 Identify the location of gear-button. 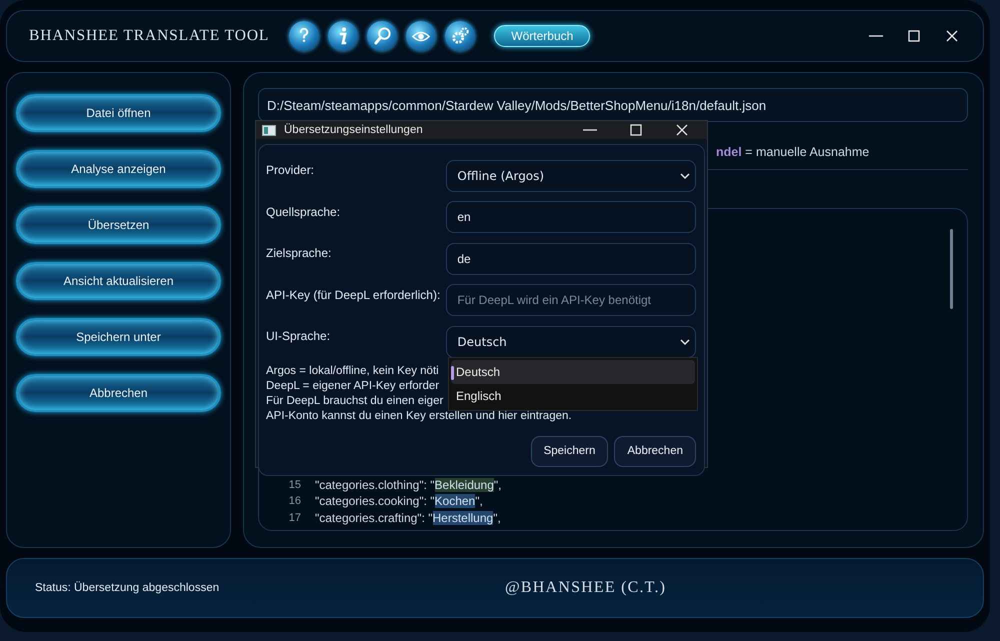
(460, 36).